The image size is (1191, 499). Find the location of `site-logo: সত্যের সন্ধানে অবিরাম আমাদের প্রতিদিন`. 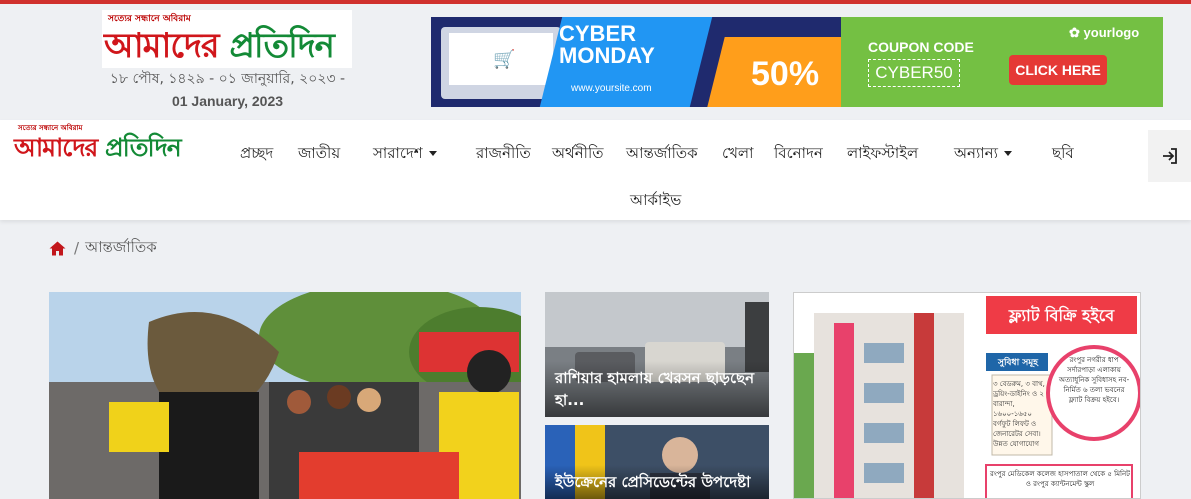

site-logo: সত্যের সন্ধানে অবিরাম আমাদের প্রতিদিন is located at coordinates (227, 39).